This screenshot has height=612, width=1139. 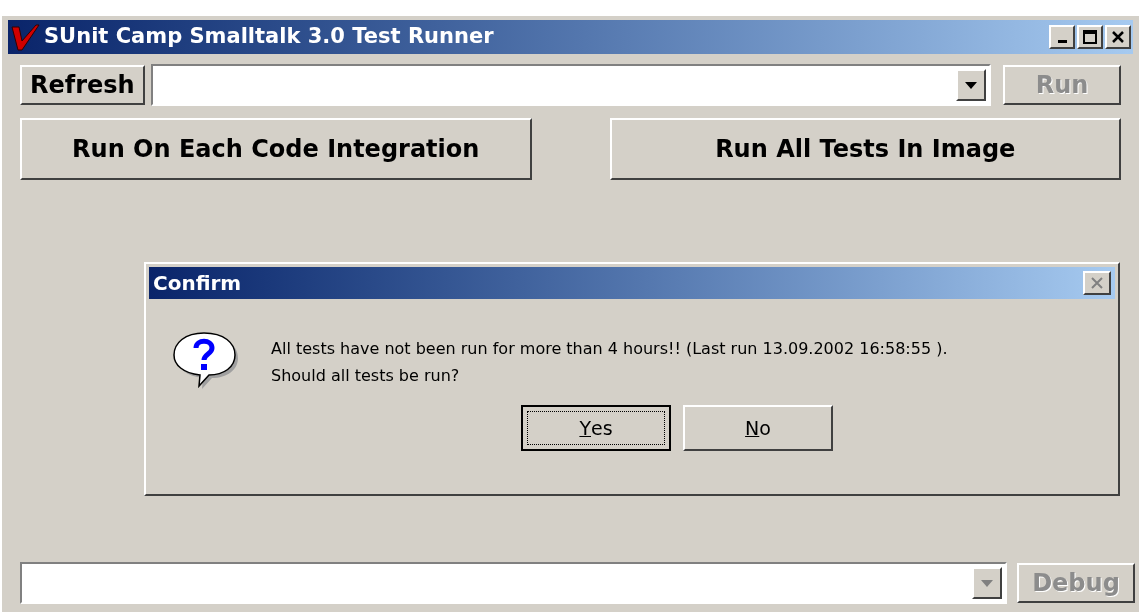 I want to click on refresh-button: Refresh, so click(x=82, y=85).